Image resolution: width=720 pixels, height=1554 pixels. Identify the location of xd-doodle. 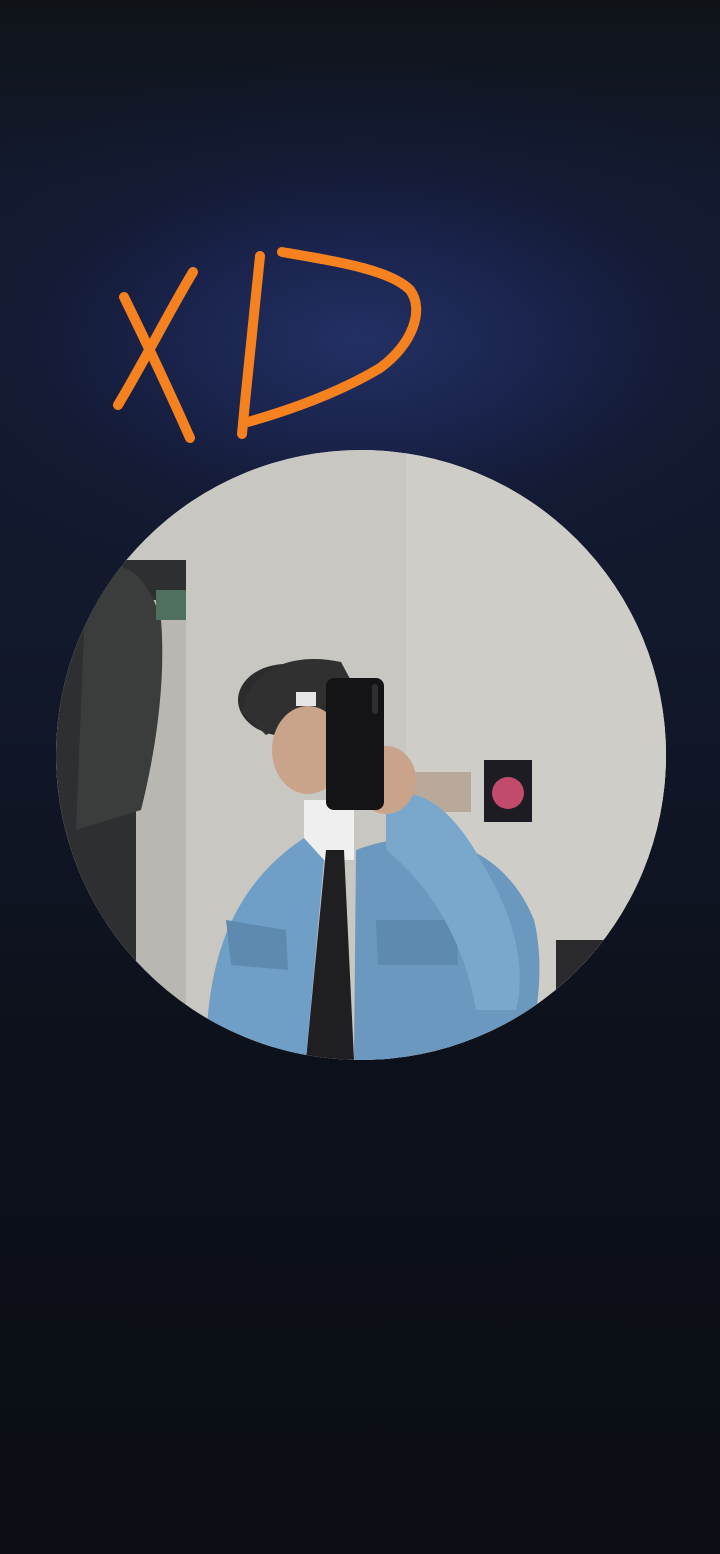
(267, 345).